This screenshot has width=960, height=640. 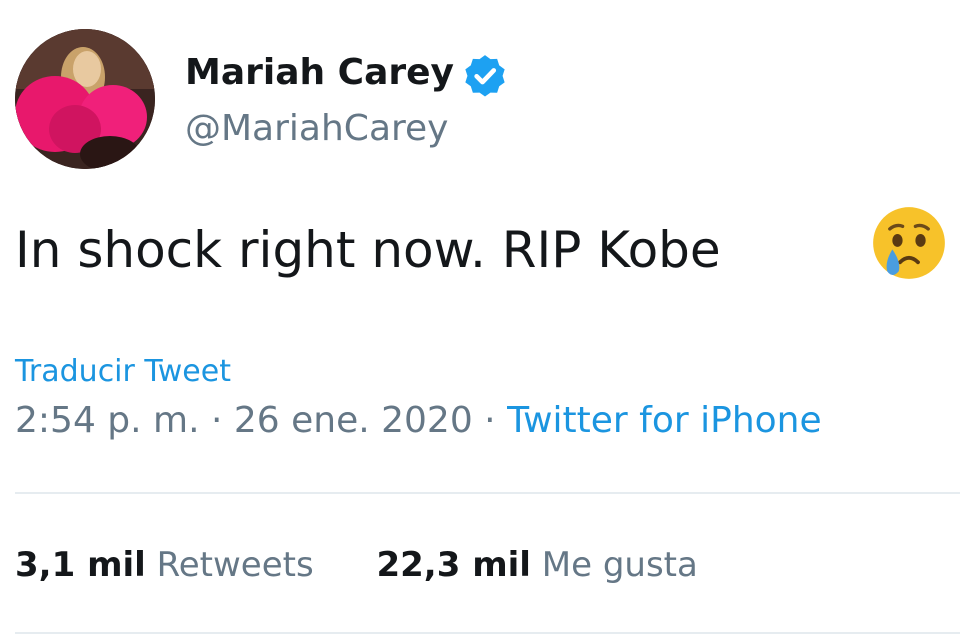 I want to click on crying-face-icon, so click(x=909, y=243).